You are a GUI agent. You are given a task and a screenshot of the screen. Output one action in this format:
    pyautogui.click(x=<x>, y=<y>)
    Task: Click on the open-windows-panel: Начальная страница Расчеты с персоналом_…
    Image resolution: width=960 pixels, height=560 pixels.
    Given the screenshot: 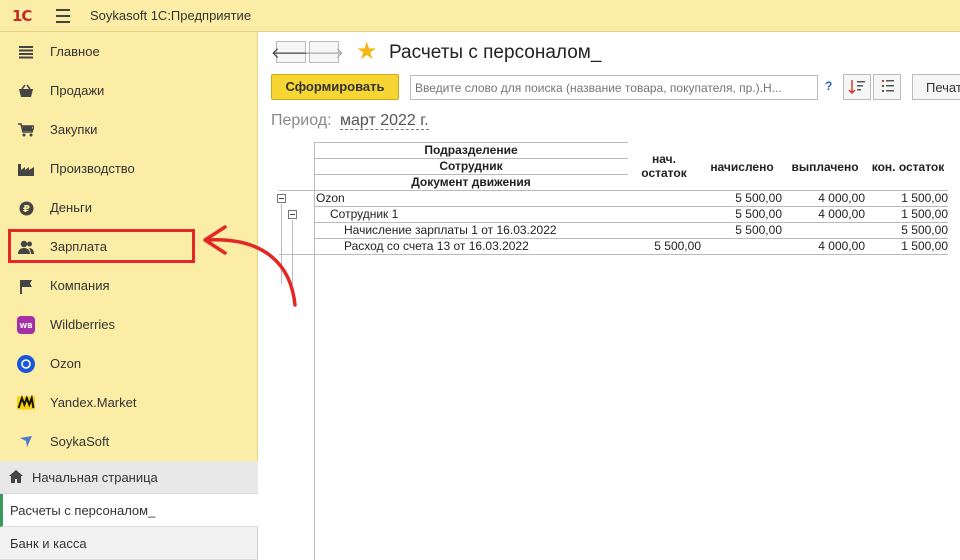 What is the action you would take?
    pyautogui.click(x=129, y=510)
    